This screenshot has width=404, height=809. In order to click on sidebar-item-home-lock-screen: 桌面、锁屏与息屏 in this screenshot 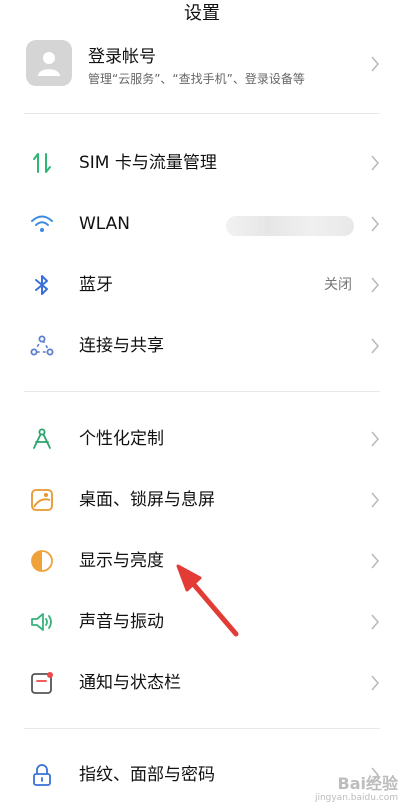, I will do `click(202, 500)`.